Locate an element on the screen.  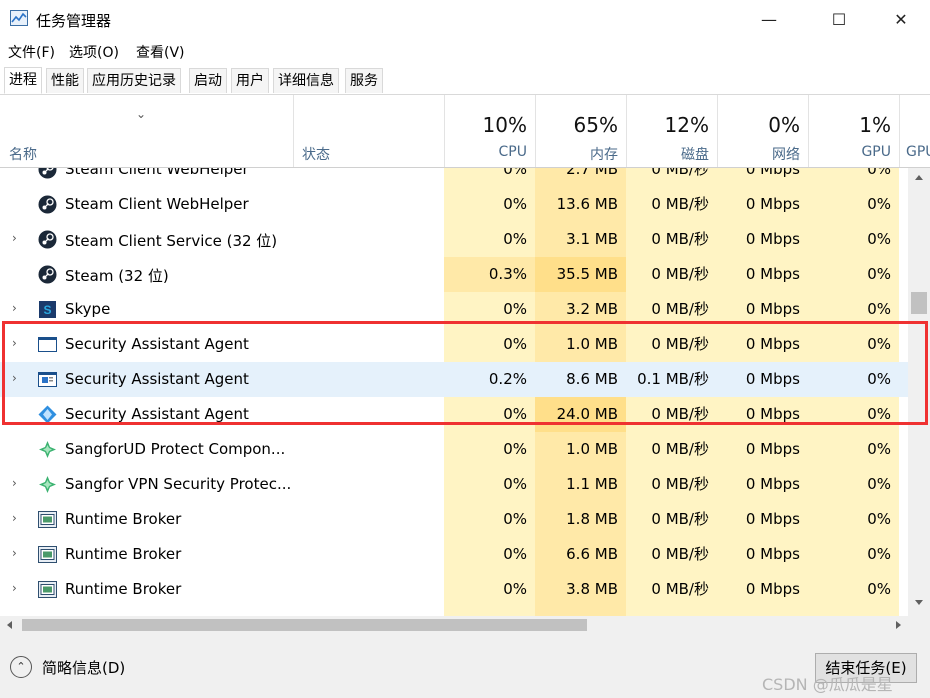
footer: ⌃ 简略信息(D) 结束任务(E) CSDN @瓜瓜是星 is located at coordinates (465, 666).